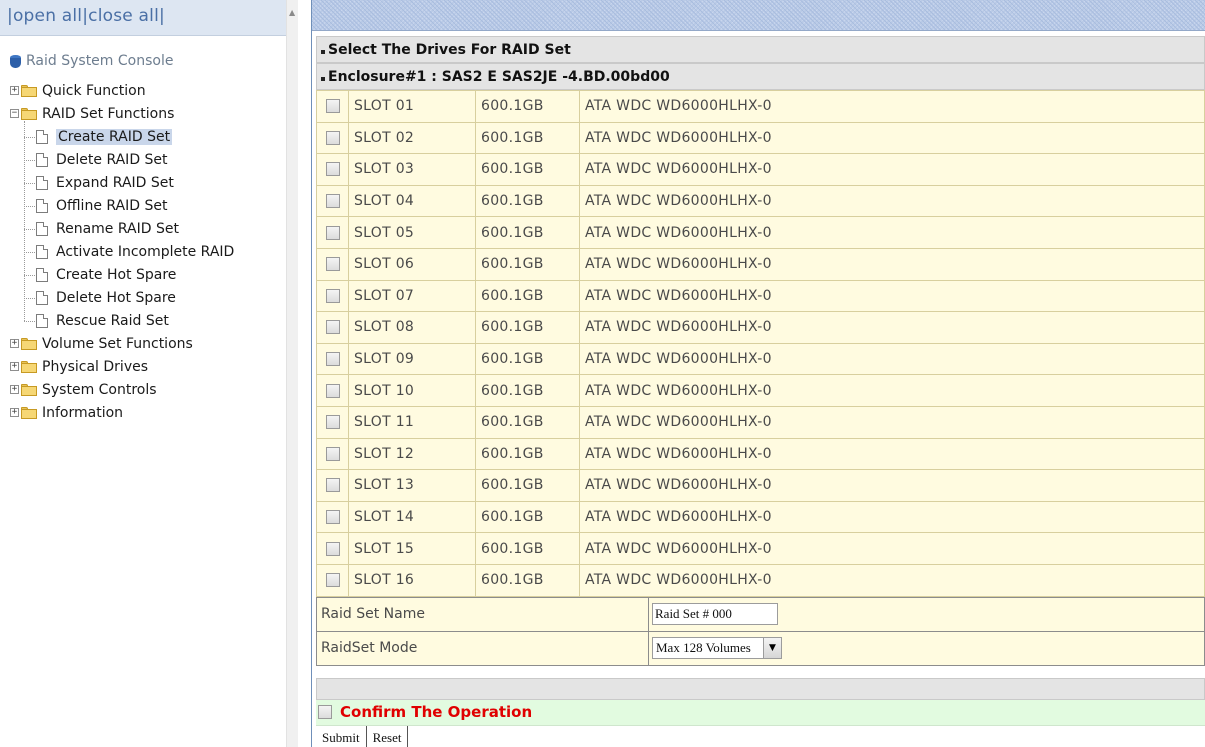  What do you see at coordinates (772, 648) in the screenshot?
I see `dropdown-arrow-icon: ▼` at bounding box center [772, 648].